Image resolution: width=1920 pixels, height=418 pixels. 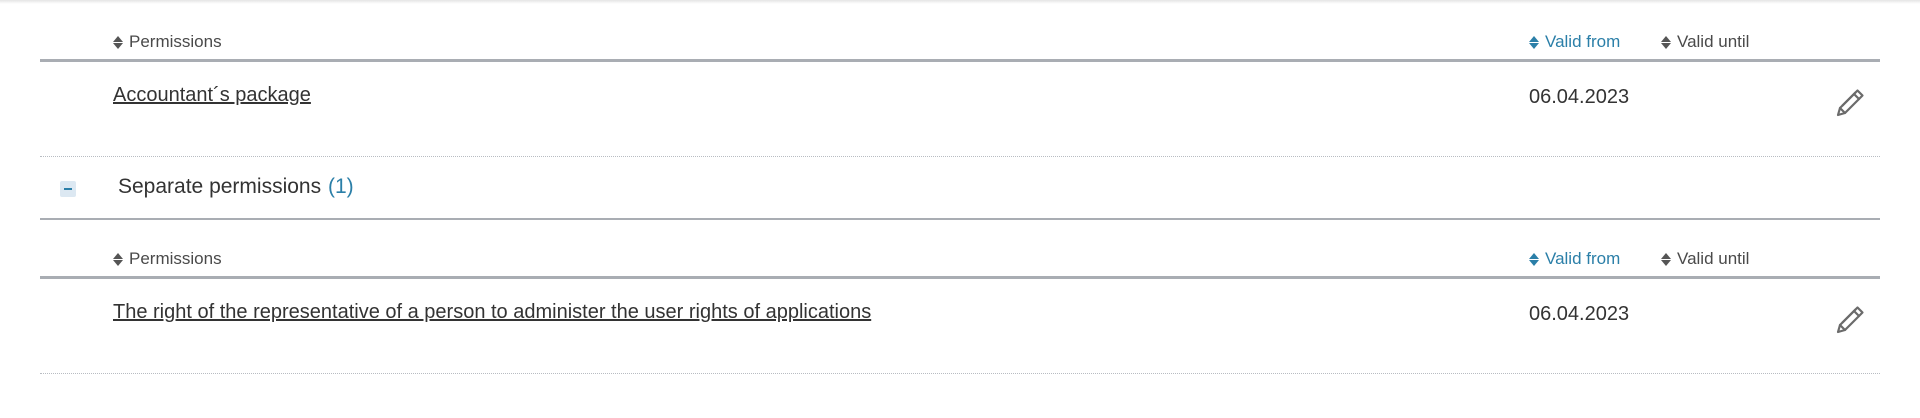 I want to click on group-title: Separate permissions, so click(x=220, y=186).